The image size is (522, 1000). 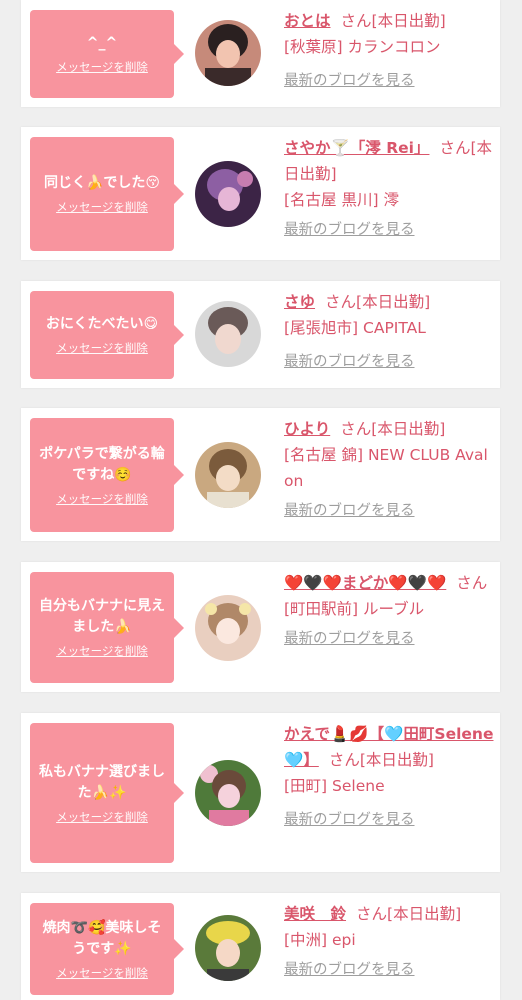 I want to click on message-text: ^_^, so click(x=102, y=43).